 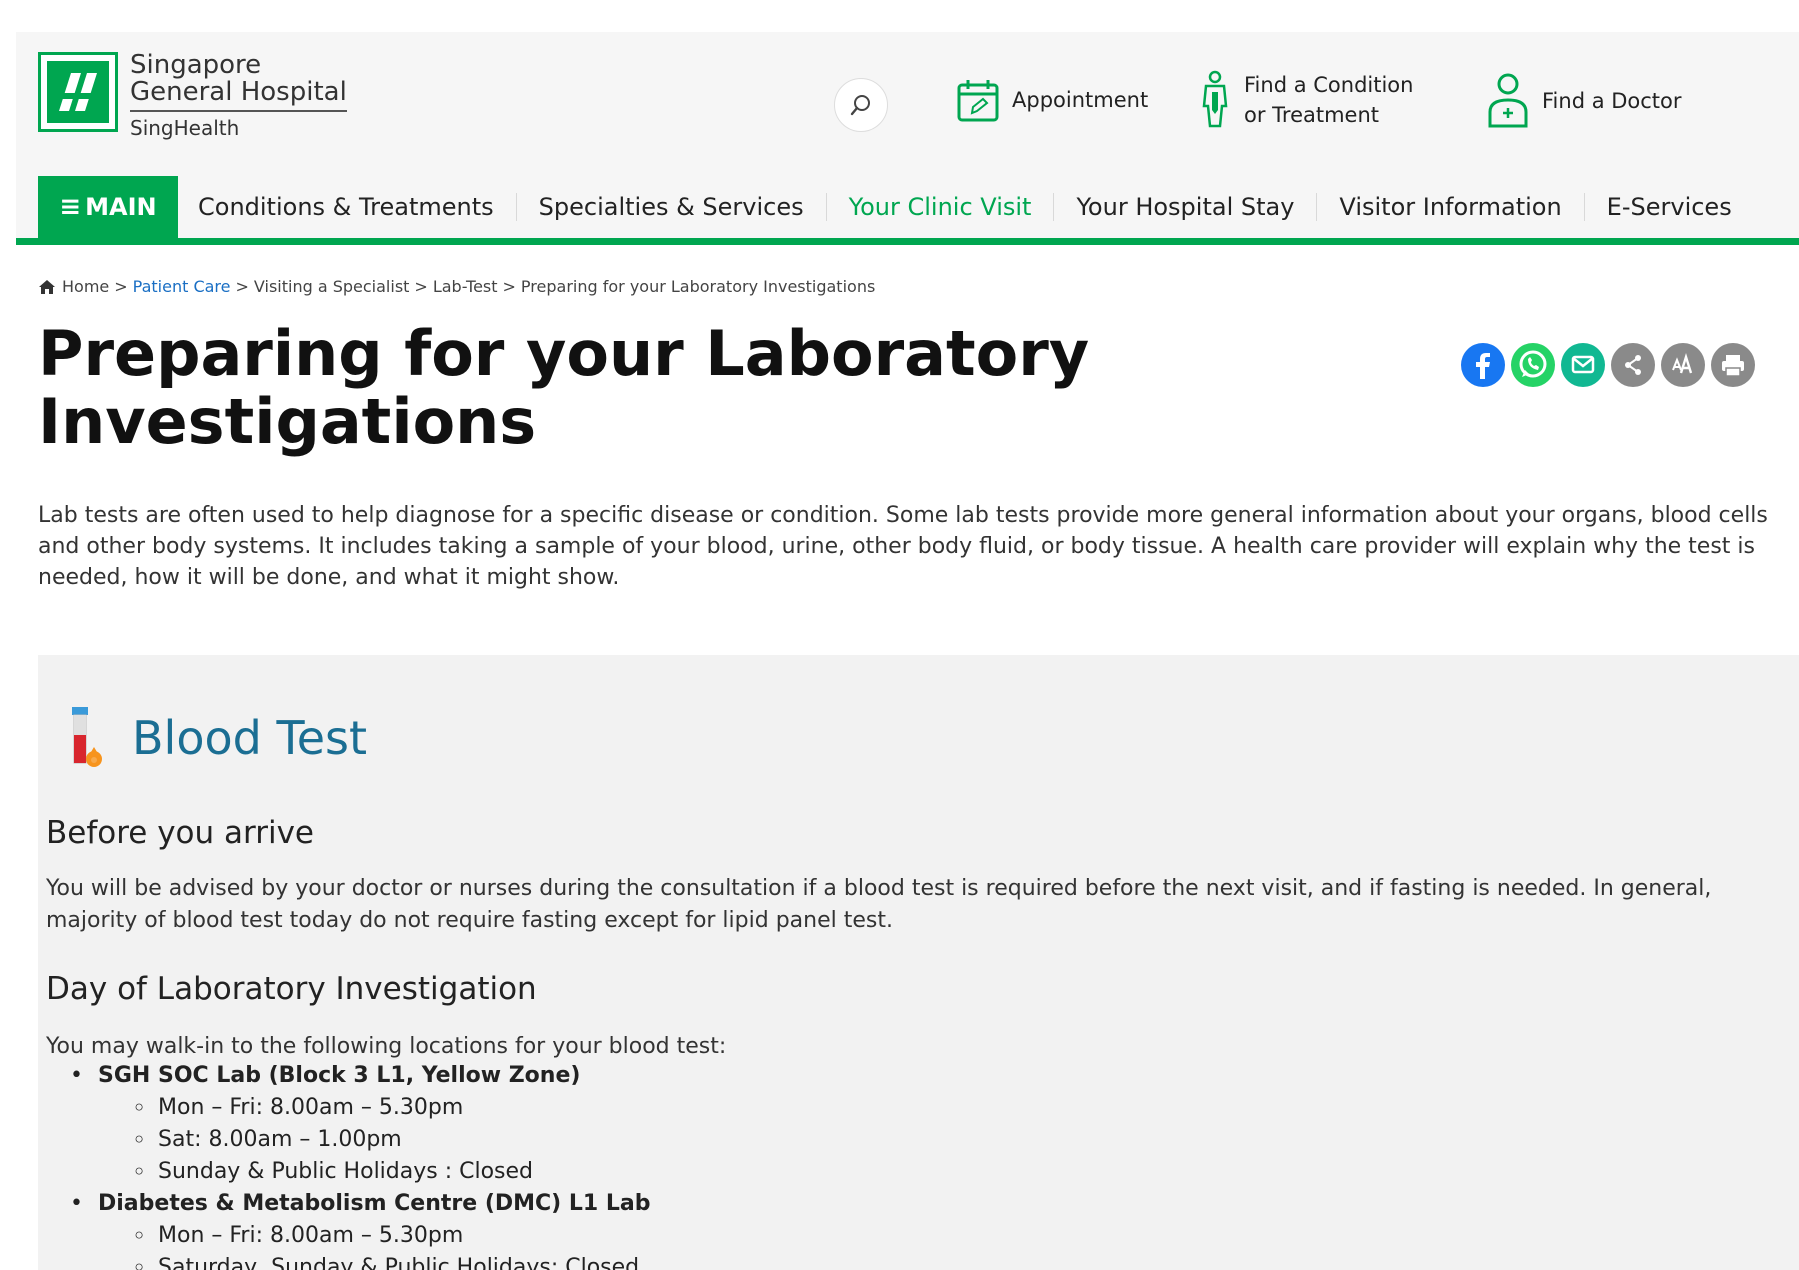 What do you see at coordinates (185, 127) in the screenshot?
I see `logo-line-3: SingHealth` at bounding box center [185, 127].